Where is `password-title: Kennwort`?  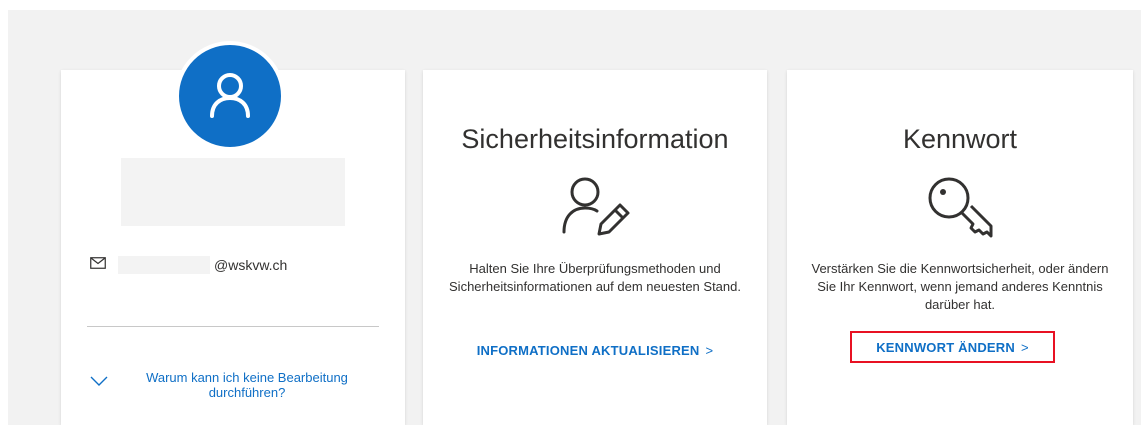 password-title: Kennwort is located at coordinates (960, 139).